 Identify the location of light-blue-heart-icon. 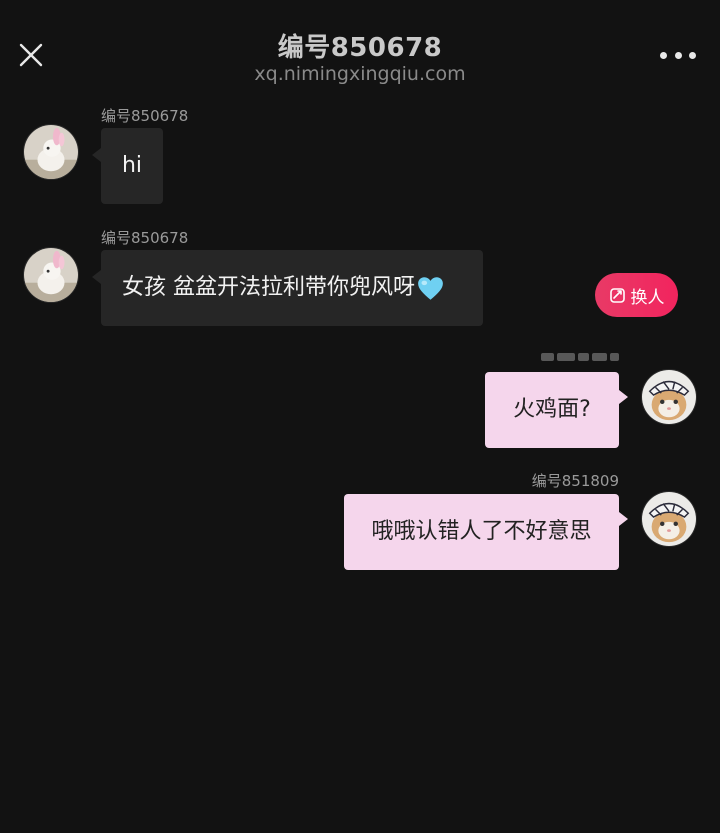
(430, 288).